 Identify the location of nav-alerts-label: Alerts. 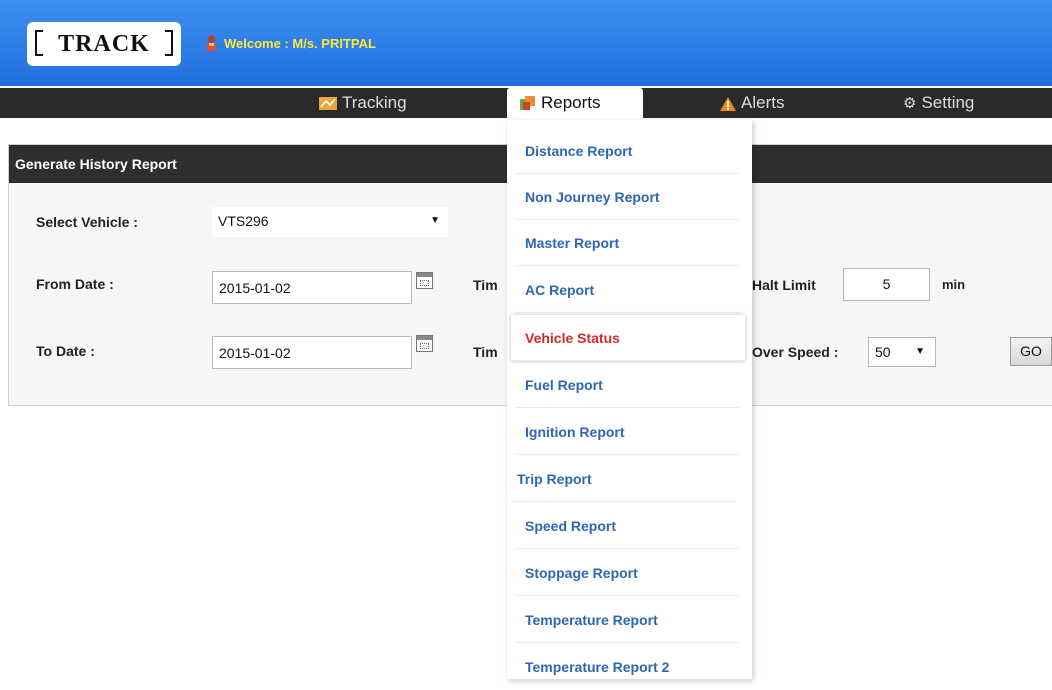
(763, 102).